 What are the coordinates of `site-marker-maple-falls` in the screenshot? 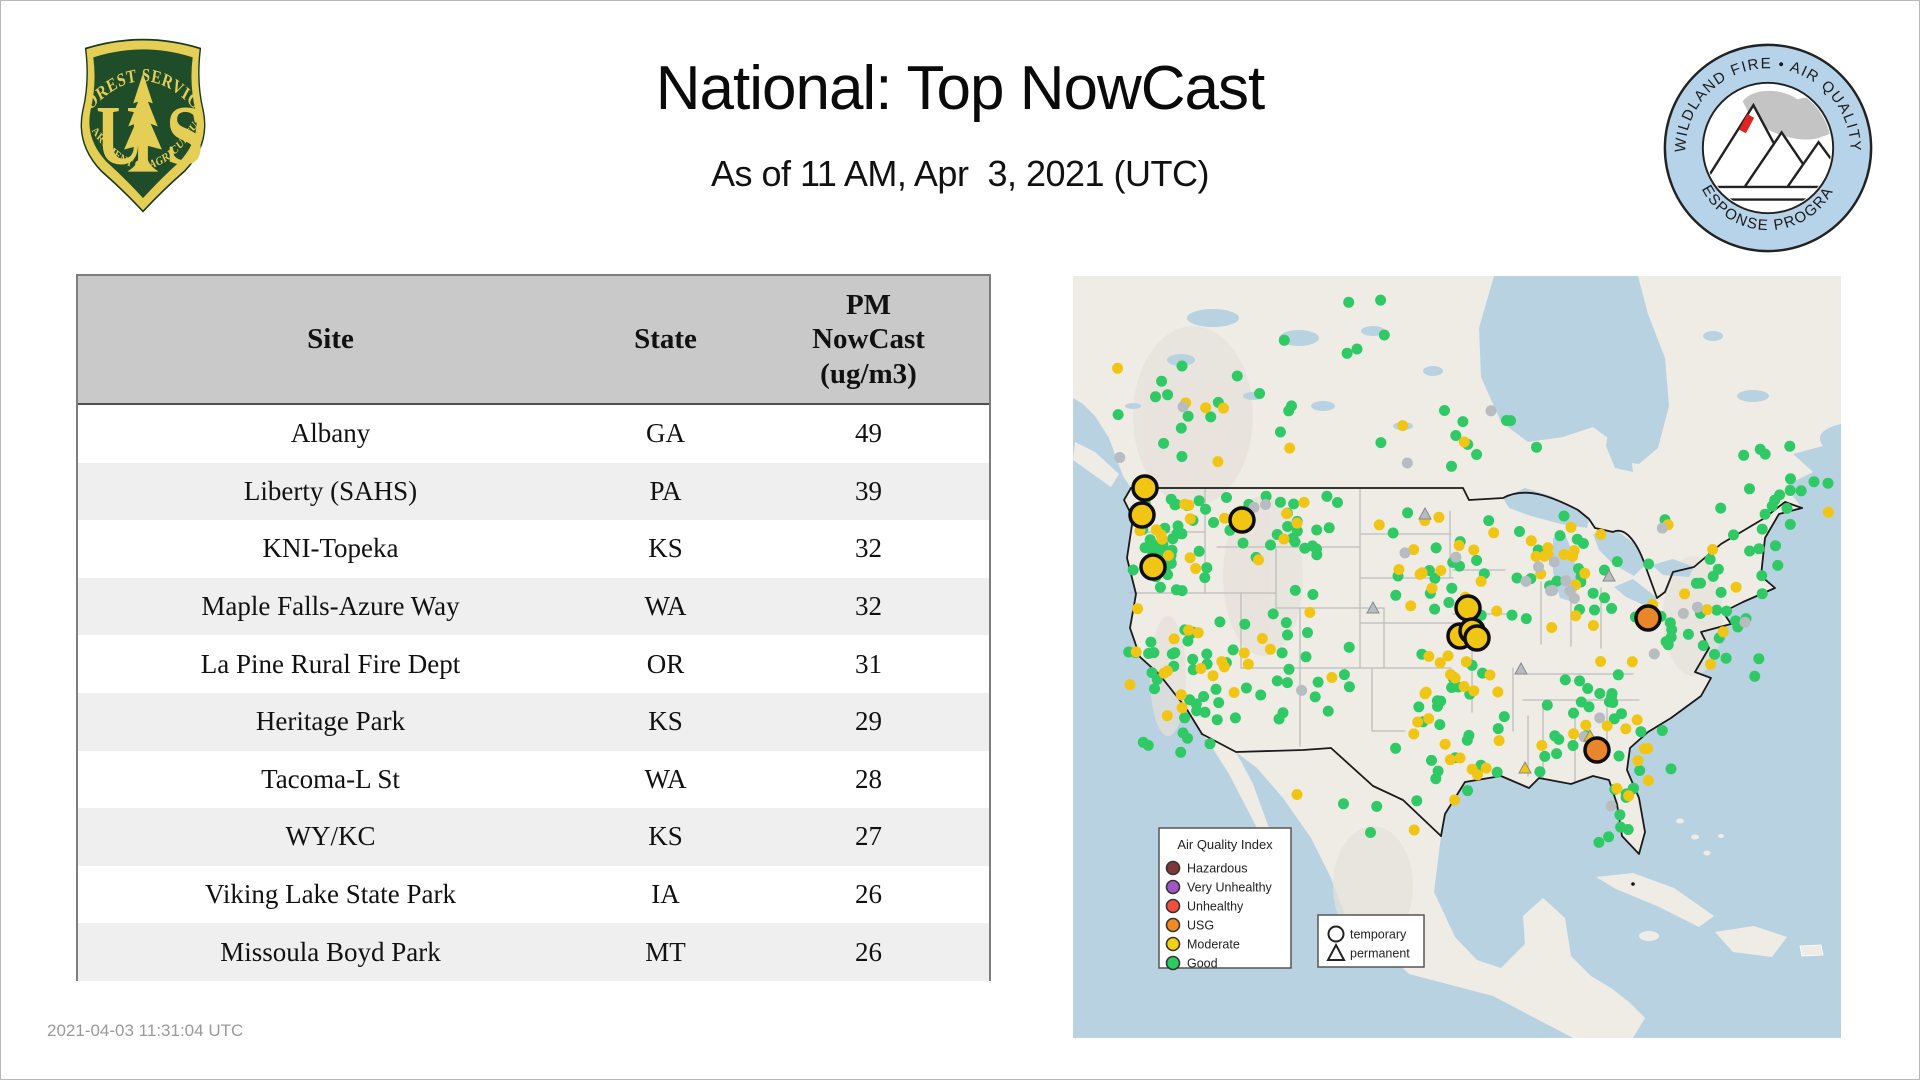 It's located at (1145, 488).